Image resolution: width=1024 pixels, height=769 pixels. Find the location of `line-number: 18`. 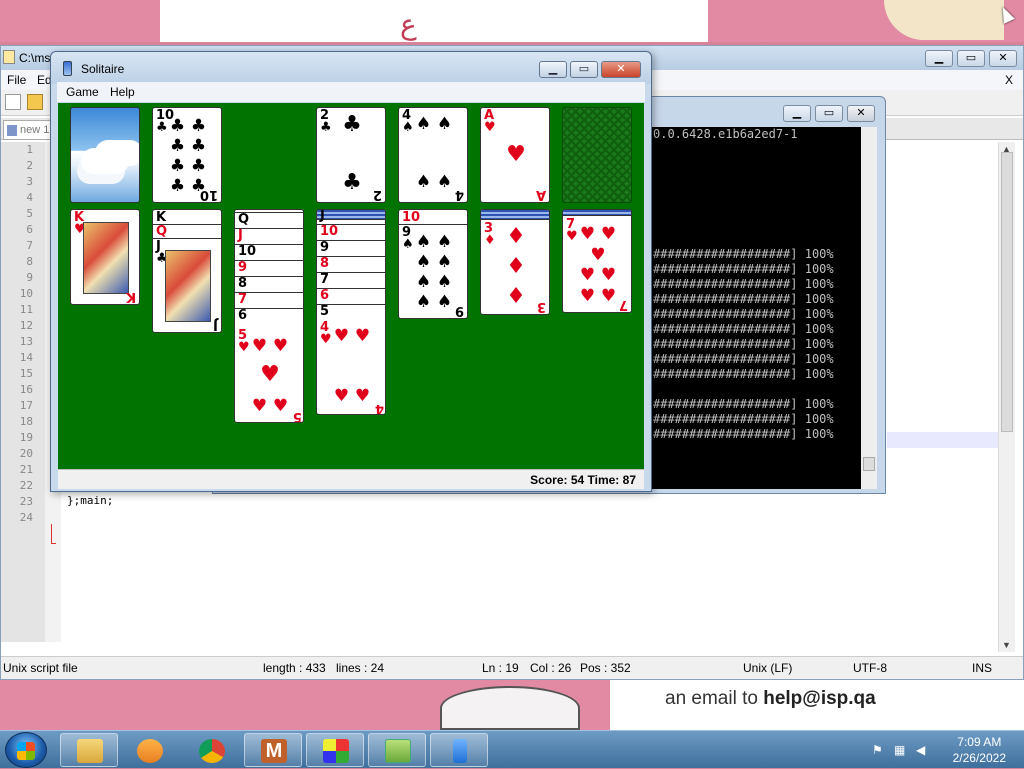

line-number: 18 is located at coordinates (26, 421).